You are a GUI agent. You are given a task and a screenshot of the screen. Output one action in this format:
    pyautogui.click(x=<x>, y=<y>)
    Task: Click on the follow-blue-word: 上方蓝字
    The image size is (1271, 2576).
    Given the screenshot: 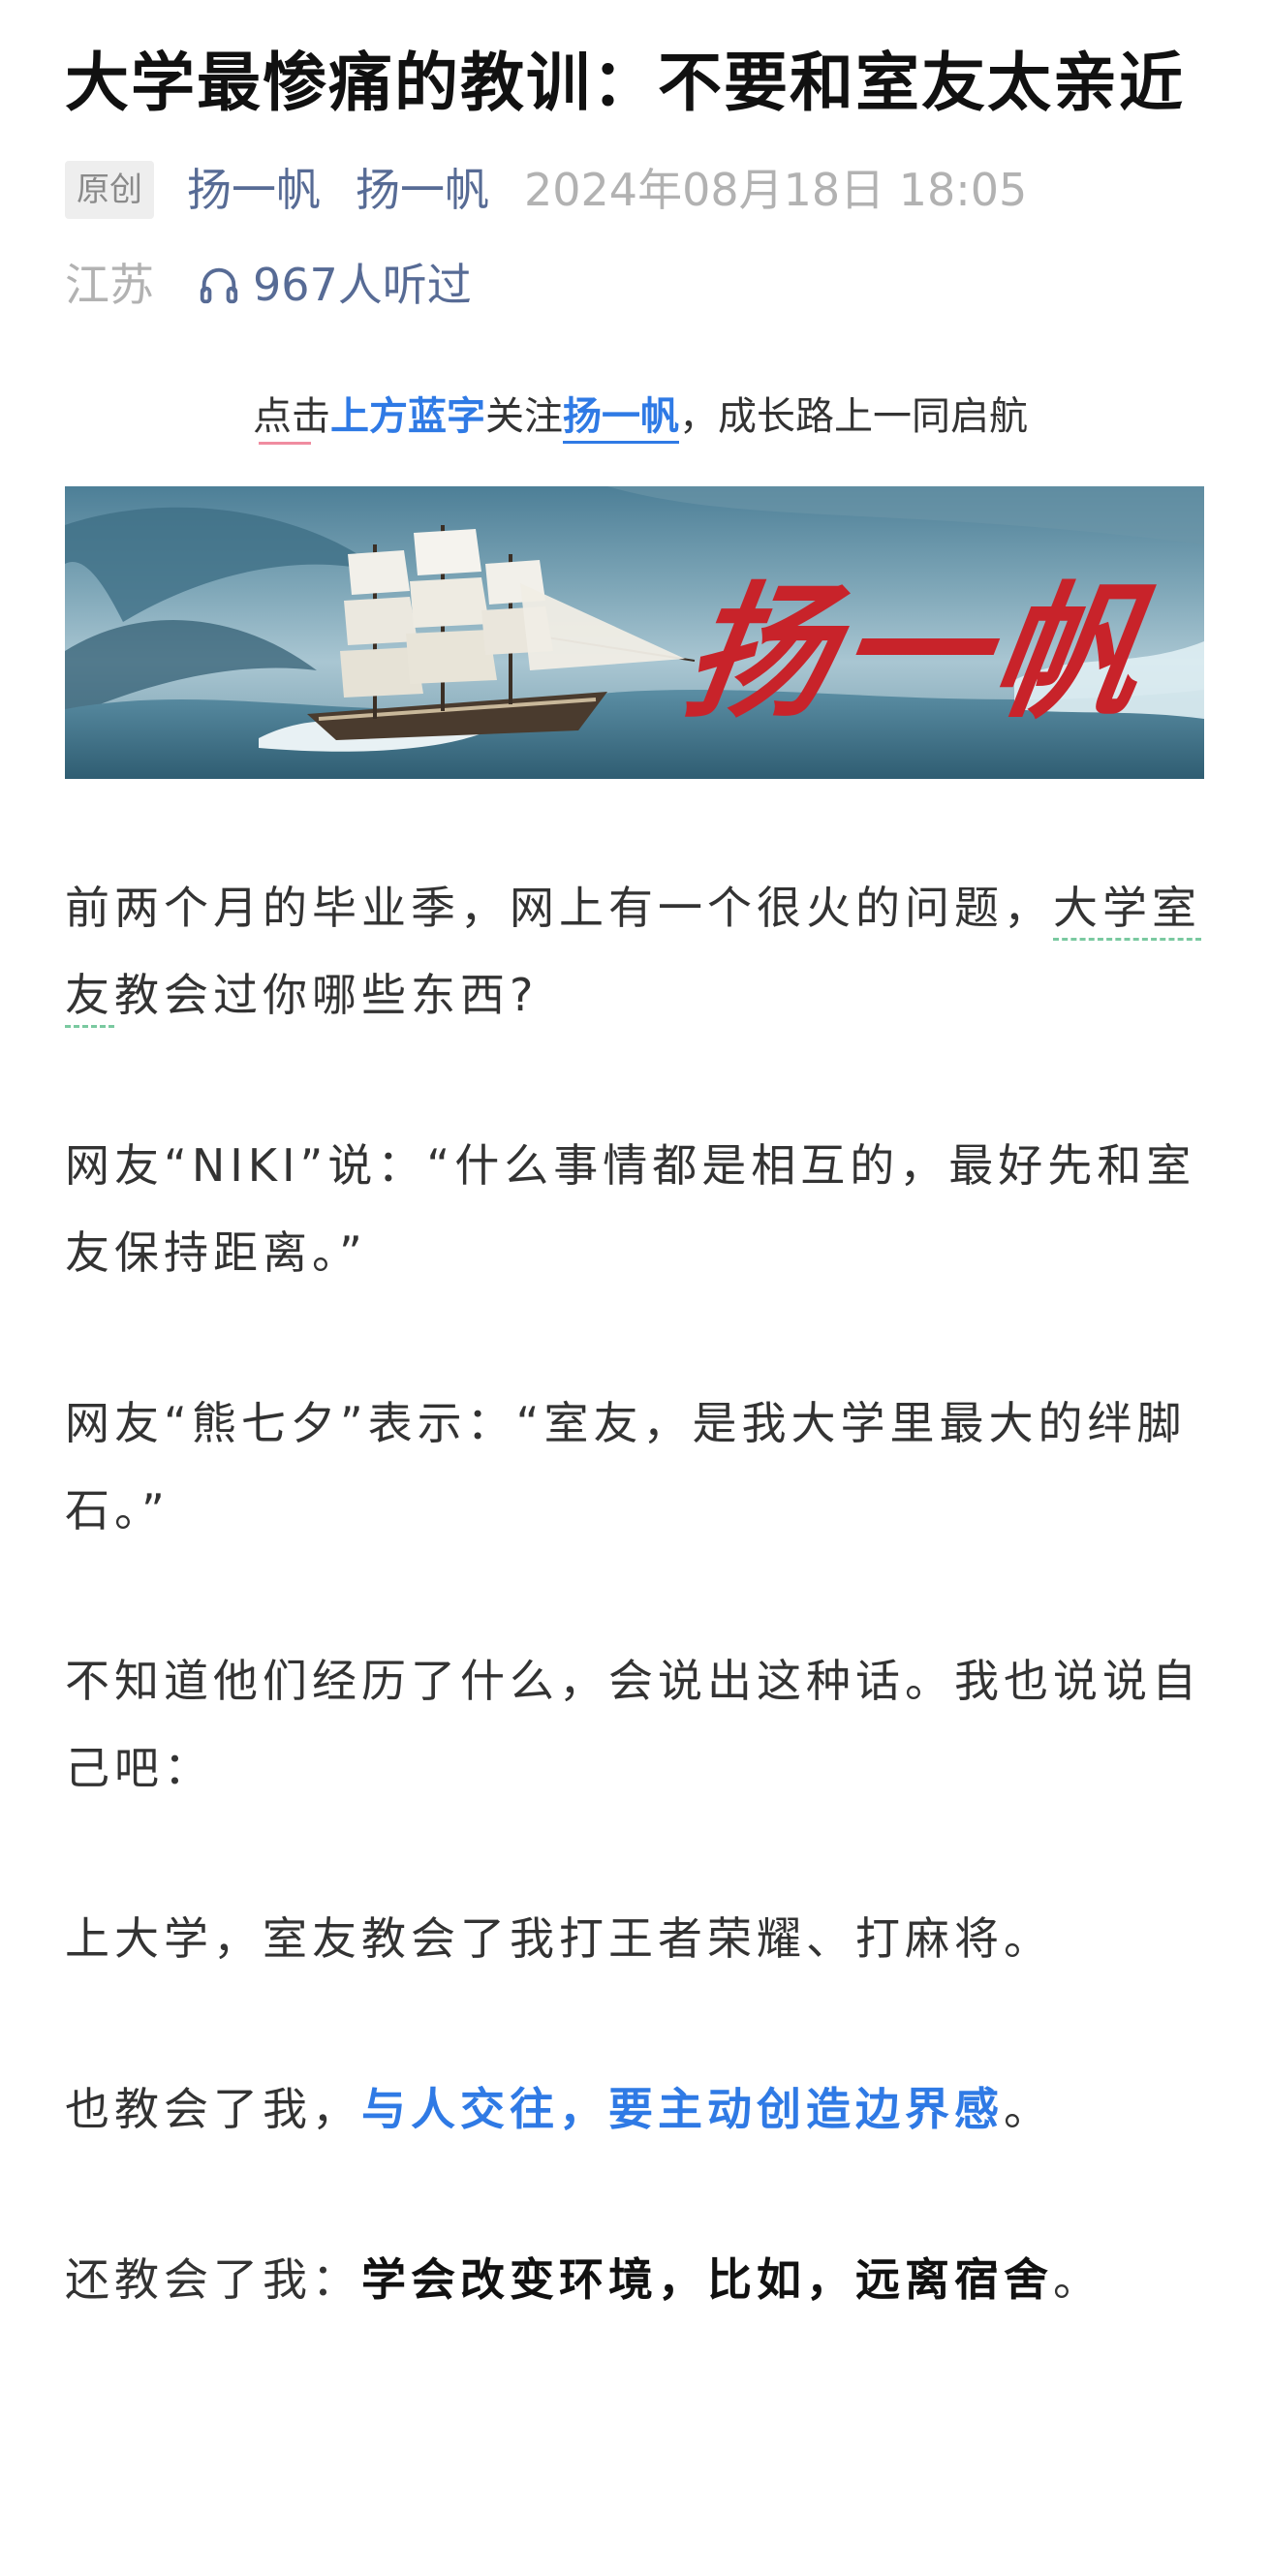 What is the action you would take?
    pyautogui.click(x=407, y=416)
    